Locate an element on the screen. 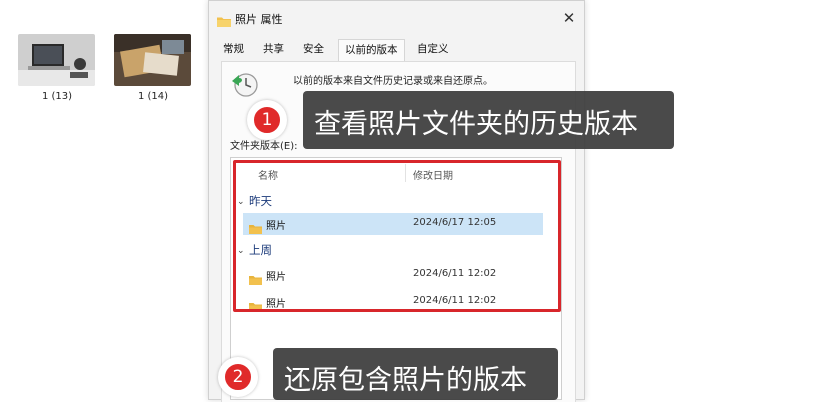 This screenshot has width=822, height=402. tab-general: 常规 is located at coordinates (233, 48).